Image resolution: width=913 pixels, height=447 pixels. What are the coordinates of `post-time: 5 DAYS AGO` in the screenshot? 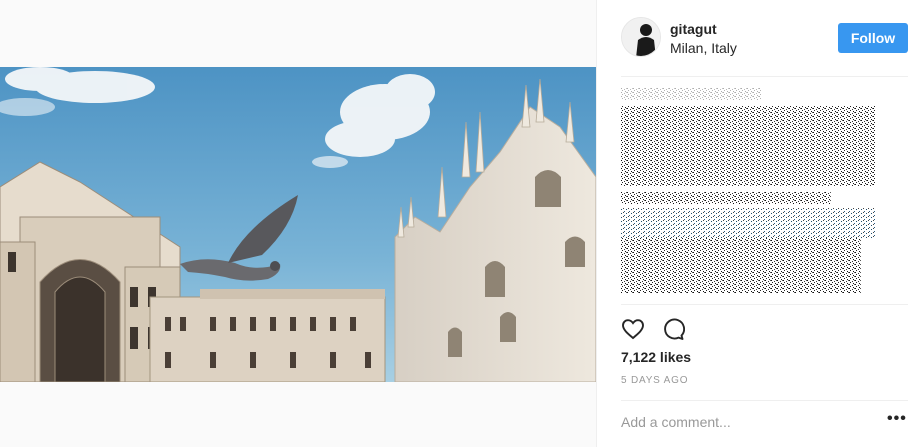 It's located at (654, 380).